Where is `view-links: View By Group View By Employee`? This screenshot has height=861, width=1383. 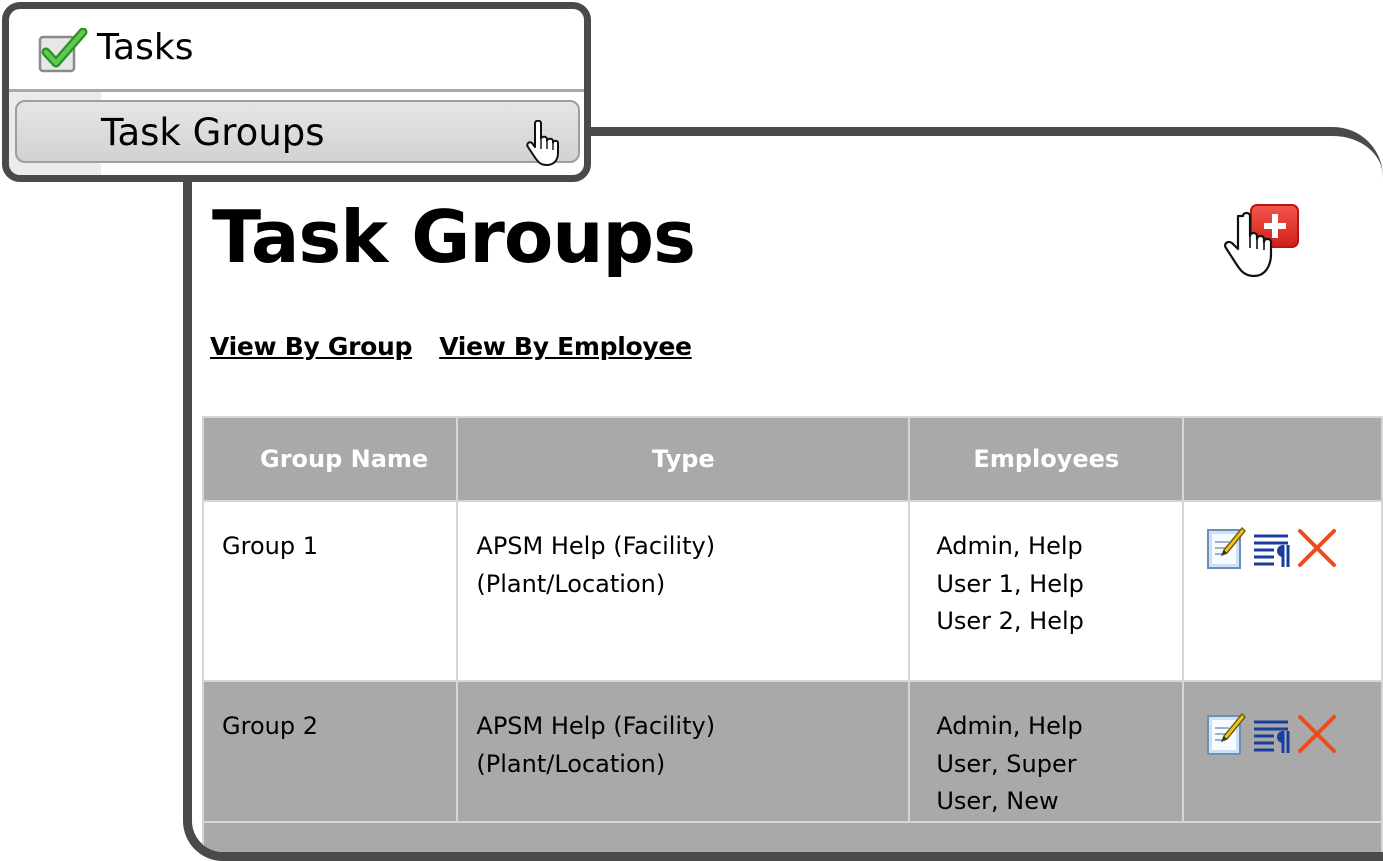
view-links: View By Group View By Employee is located at coordinates (462, 346).